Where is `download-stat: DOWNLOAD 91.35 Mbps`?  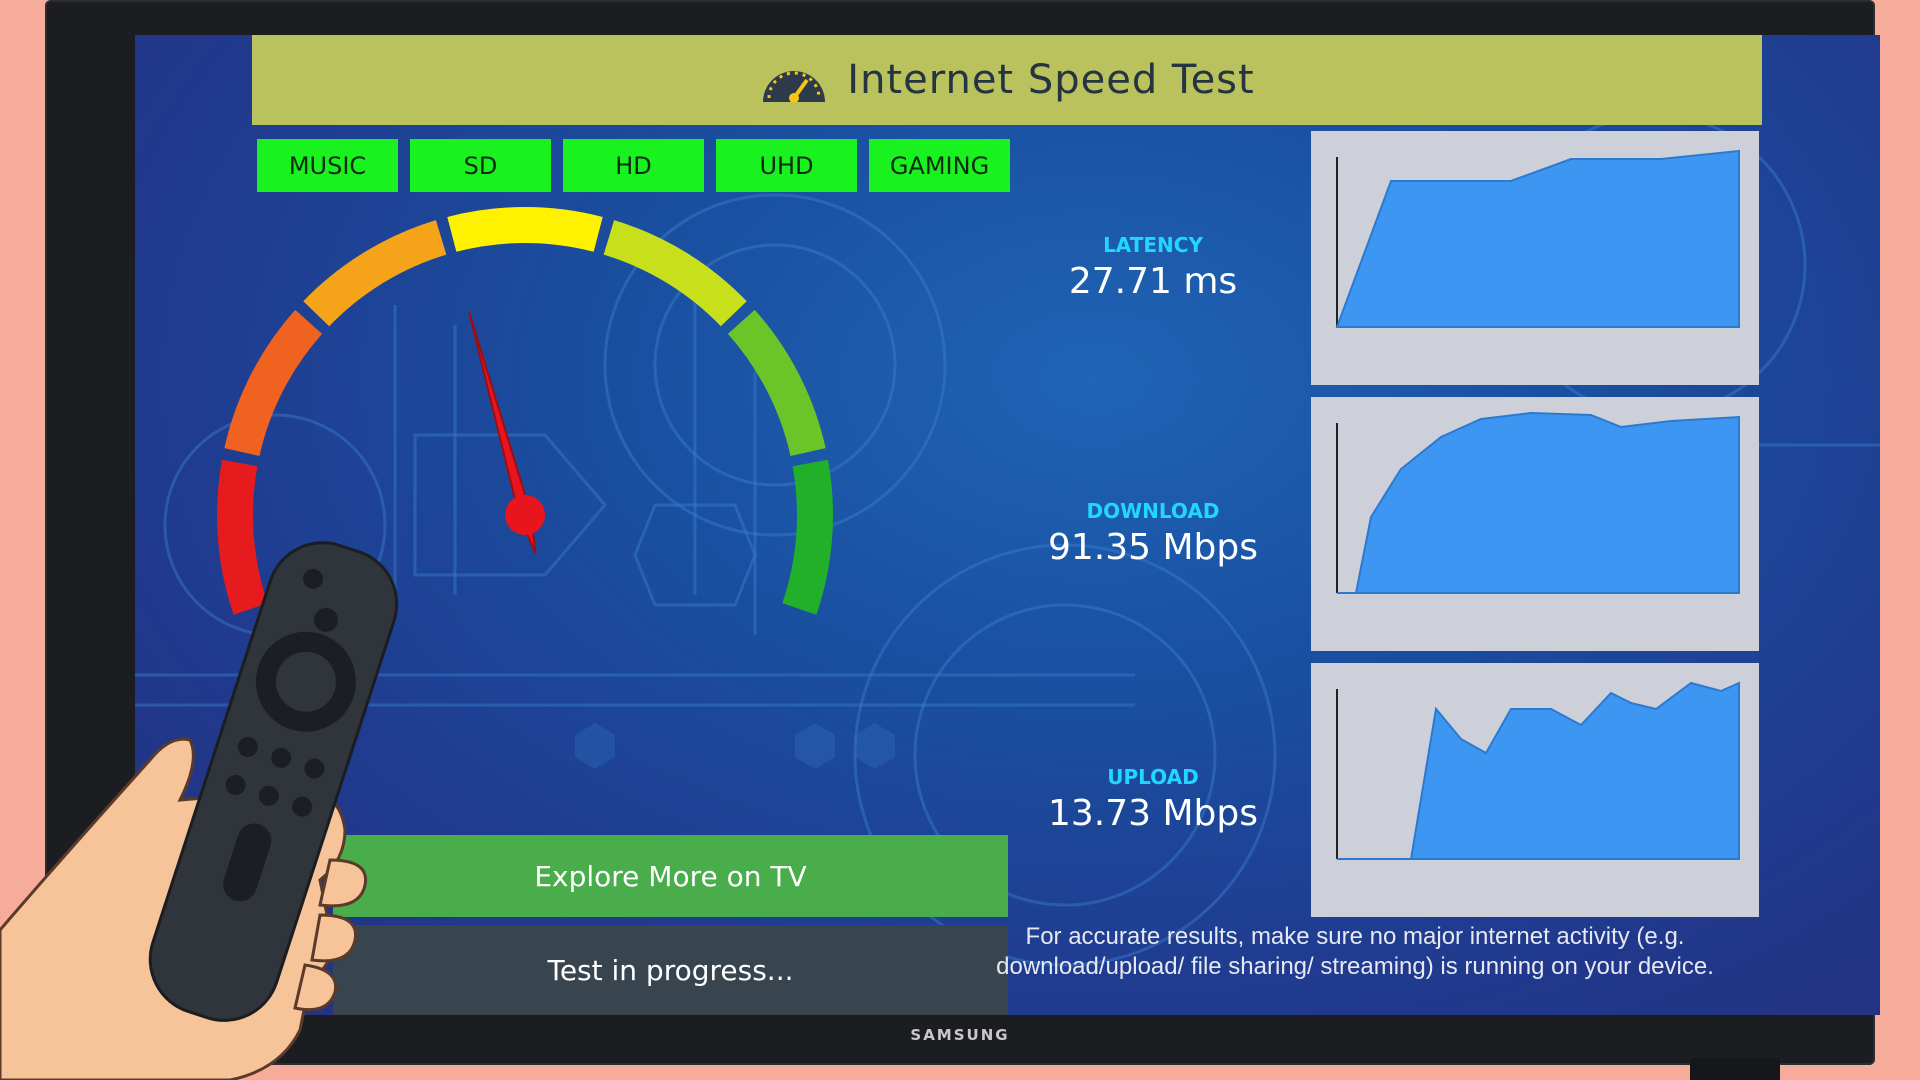
download-stat: DOWNLOAD 91.35 Mbps is located at coordinates (1153, 533).